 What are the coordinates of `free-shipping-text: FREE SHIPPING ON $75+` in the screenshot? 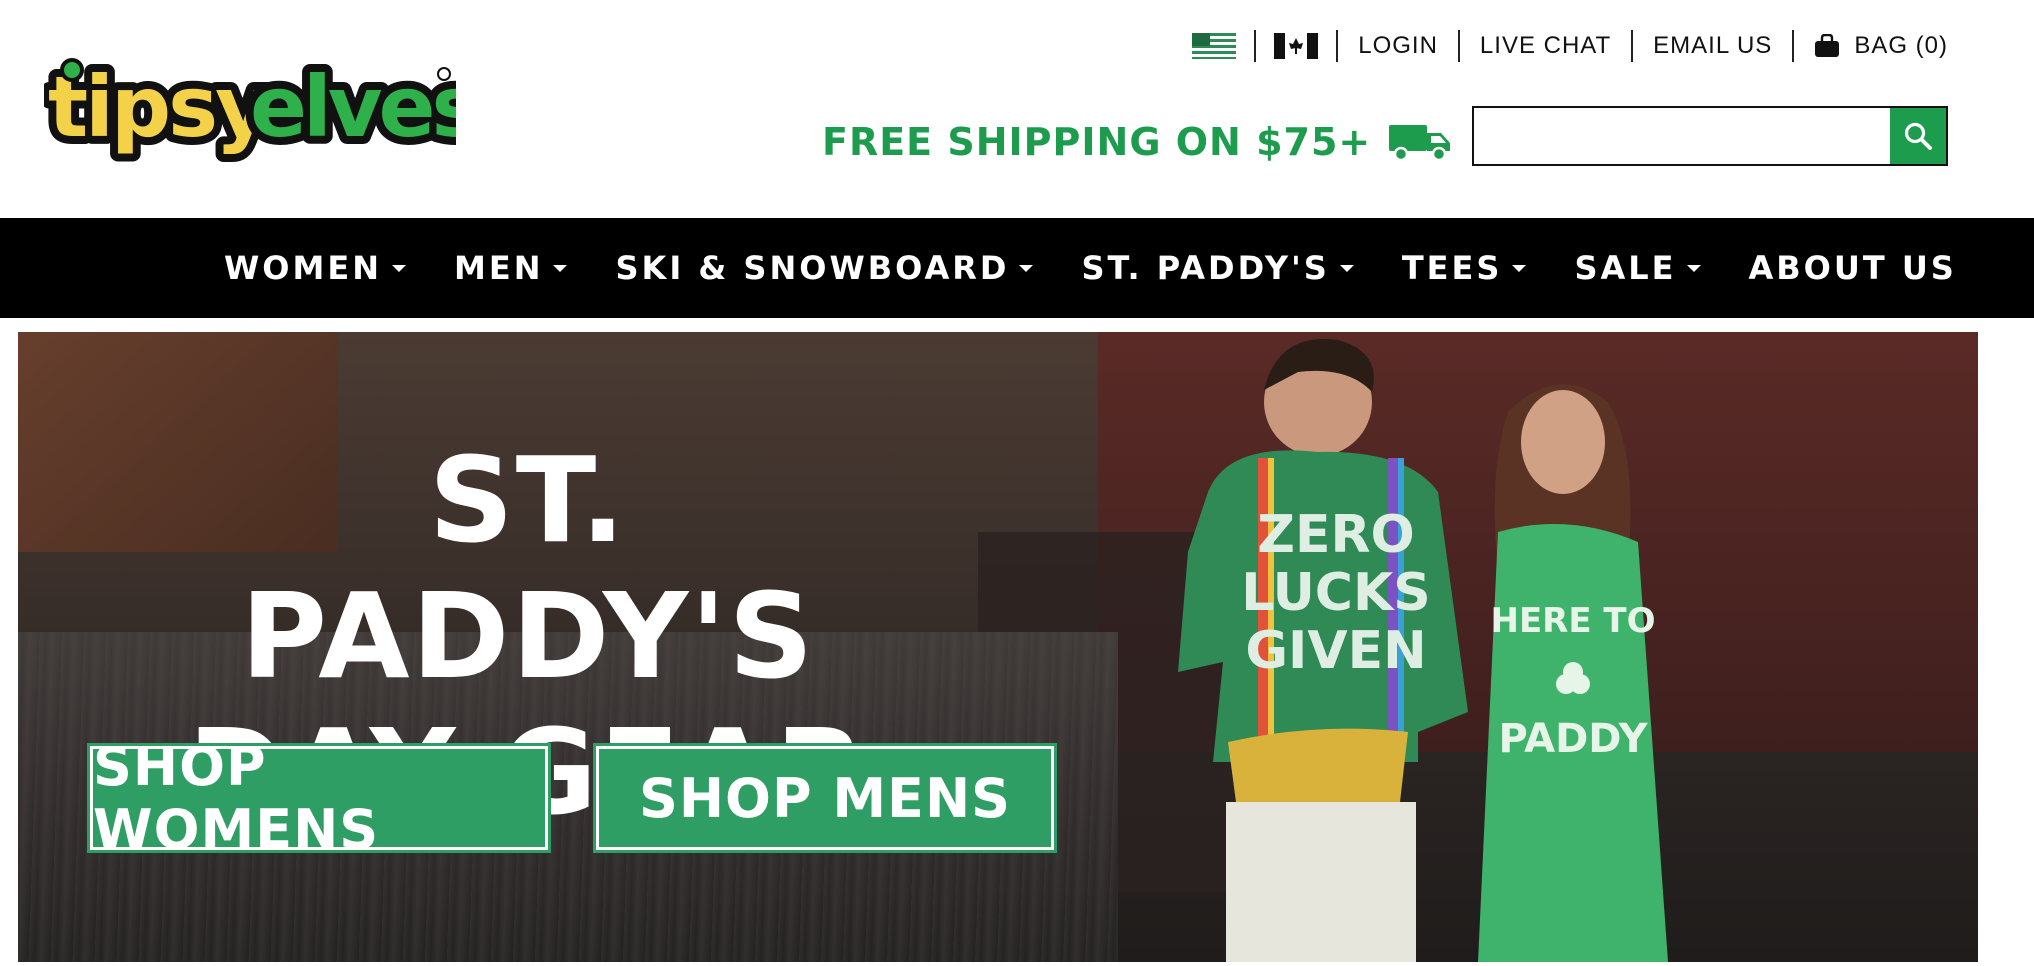 It's located at (1097, 142).